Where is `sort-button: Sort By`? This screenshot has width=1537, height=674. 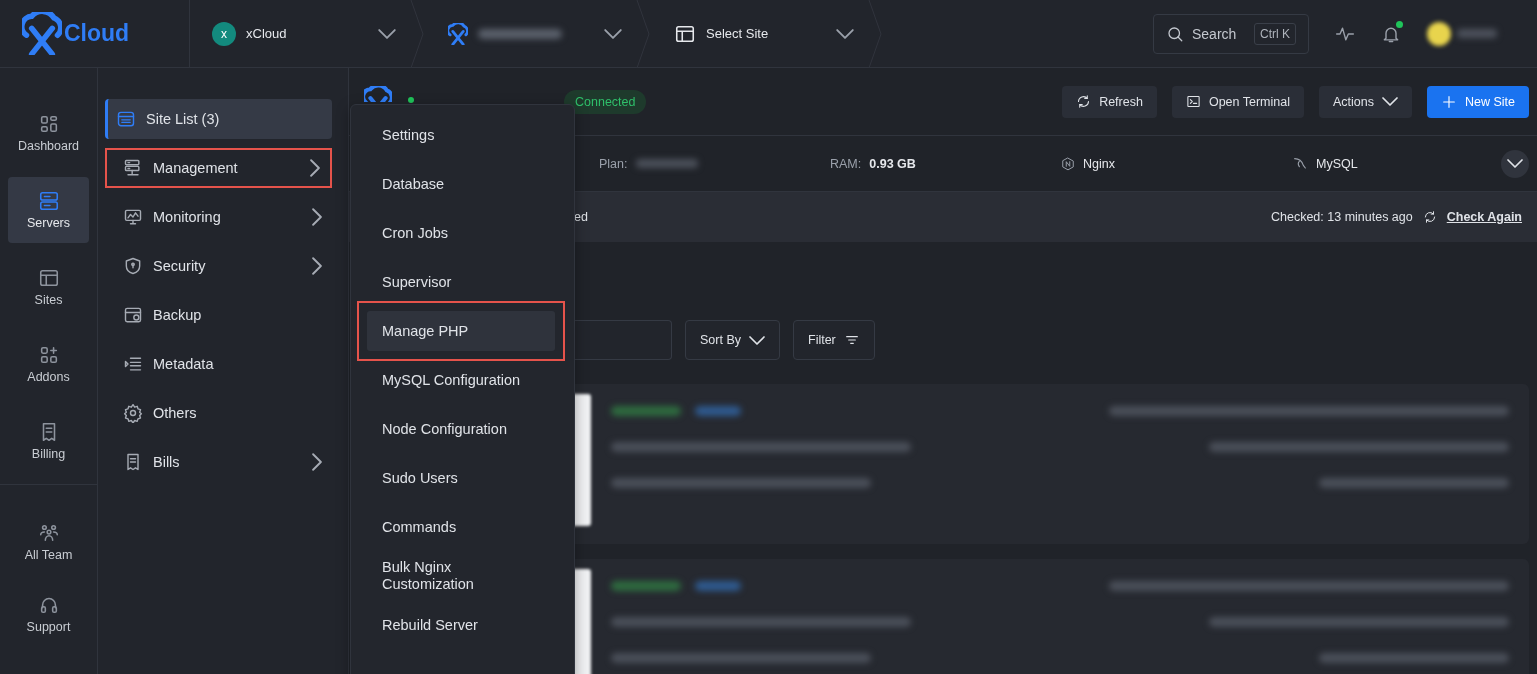 sort-button: Sort By is located at coordinates (732, 340).